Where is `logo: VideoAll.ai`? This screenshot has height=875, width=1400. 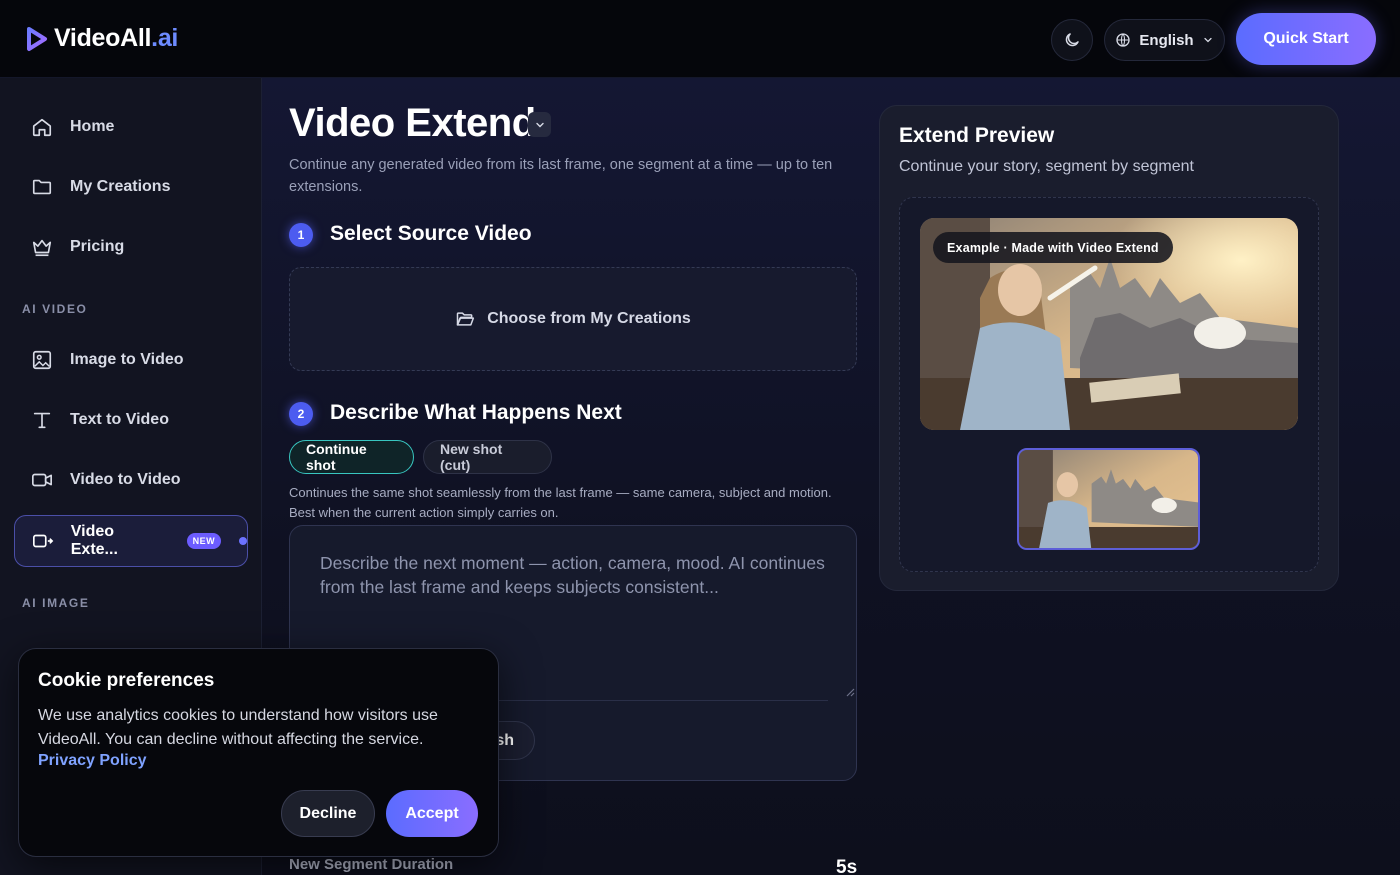 logo: VideoAll.ai is located at coordinates (102, 38).